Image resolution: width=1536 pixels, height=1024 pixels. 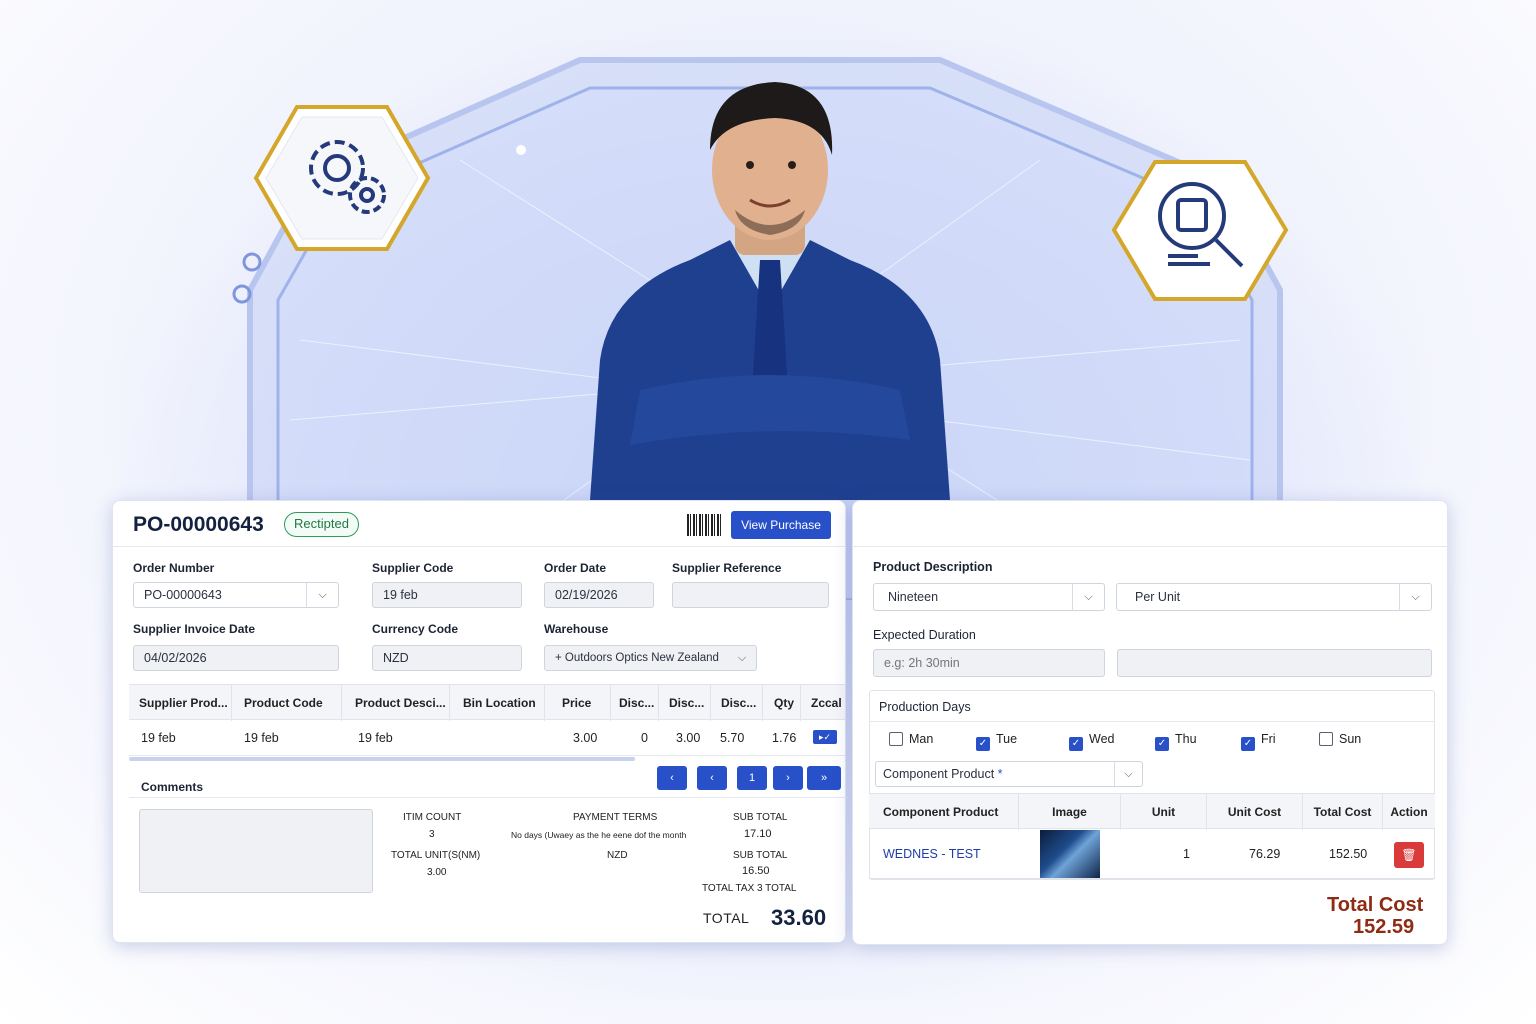 I want to click on currency-code-field: NZD, so click(x=447, y=658).